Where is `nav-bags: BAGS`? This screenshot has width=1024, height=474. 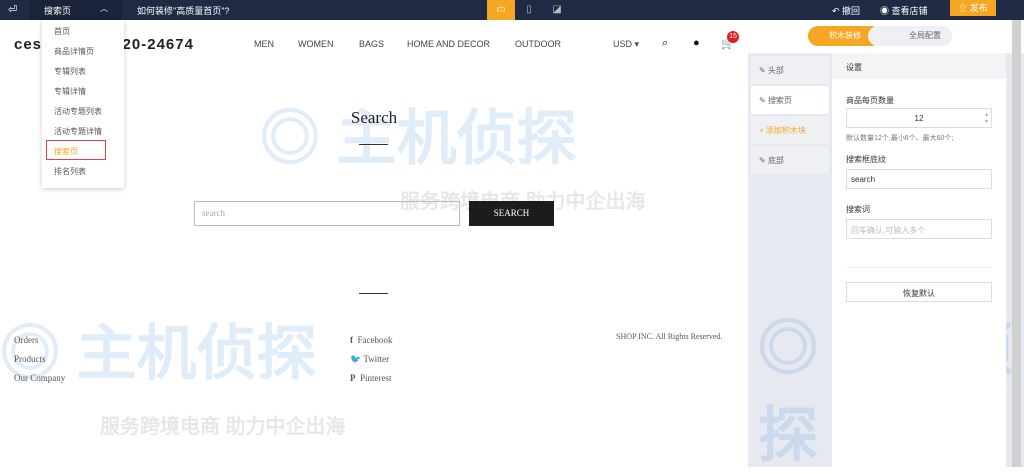
nav-bags: BAGS is located at coordinates (371, 44).